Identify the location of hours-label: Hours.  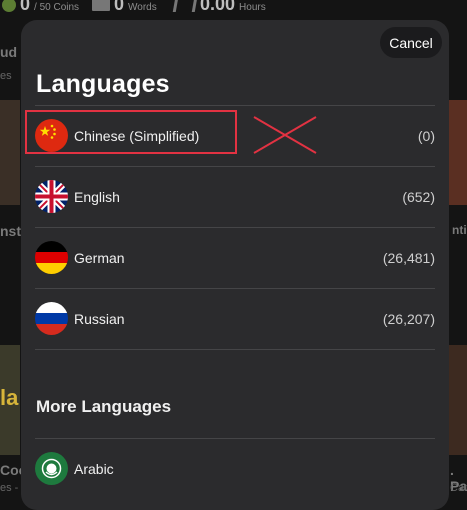
(252, 7).